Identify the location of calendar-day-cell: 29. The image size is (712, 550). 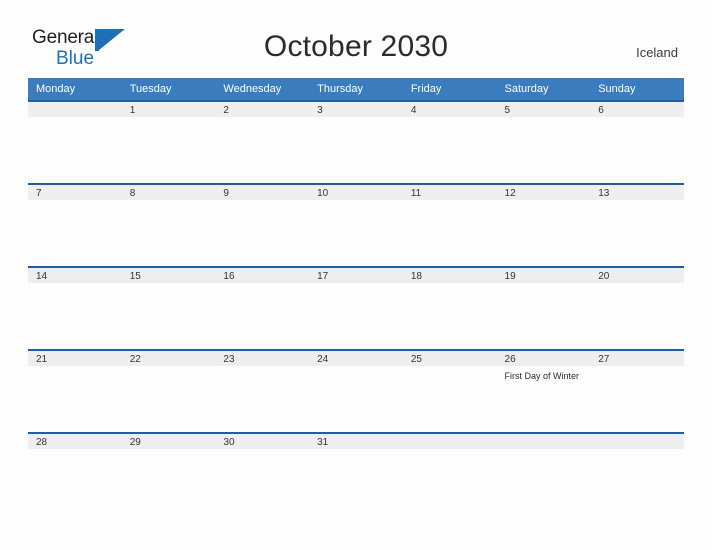
(168, 441).